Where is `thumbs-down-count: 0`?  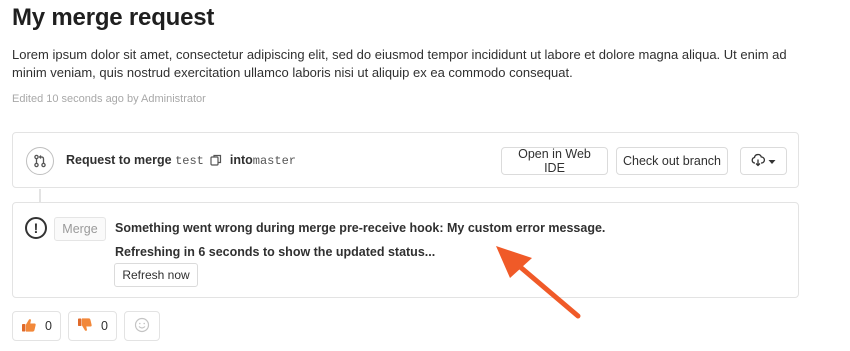 thumbs-down-count: 0 is located at coordinates (104, 326).